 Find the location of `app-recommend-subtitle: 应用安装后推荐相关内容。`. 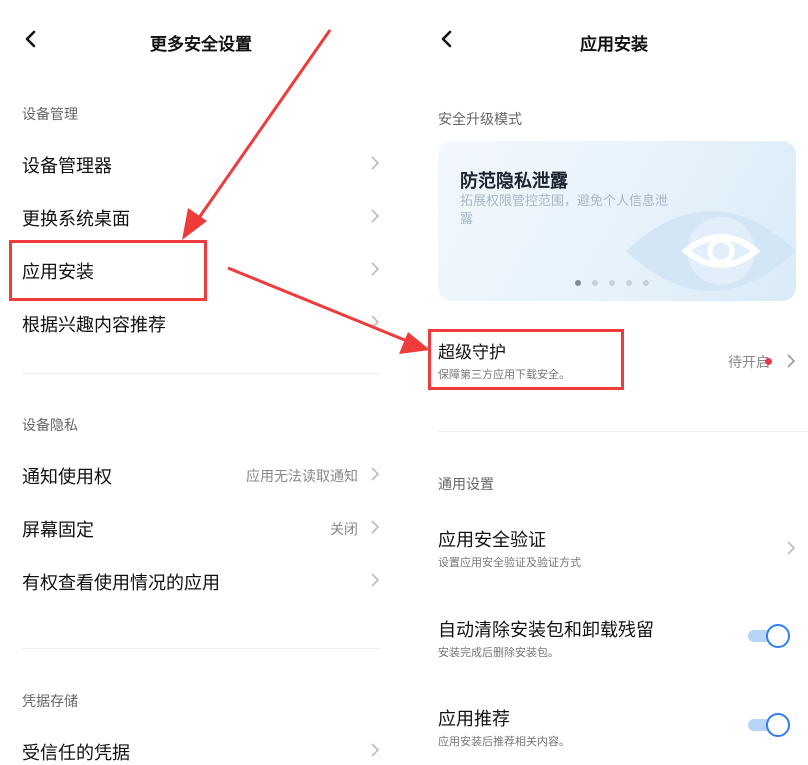

app-recommend-subtitle: 应用安装后推荐相关内容。 is located at coordinates (504, 741).